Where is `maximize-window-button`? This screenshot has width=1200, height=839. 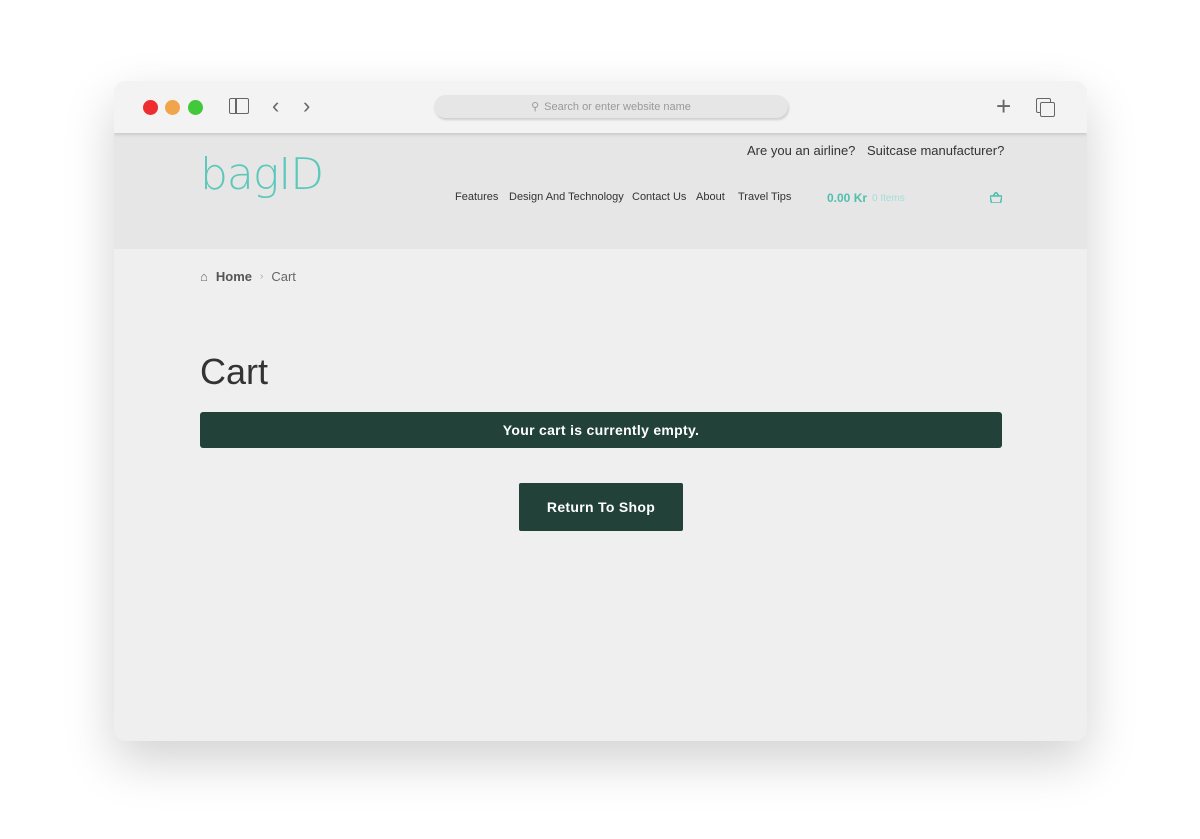
maximize-window-button is located at coordinates (195, 107).